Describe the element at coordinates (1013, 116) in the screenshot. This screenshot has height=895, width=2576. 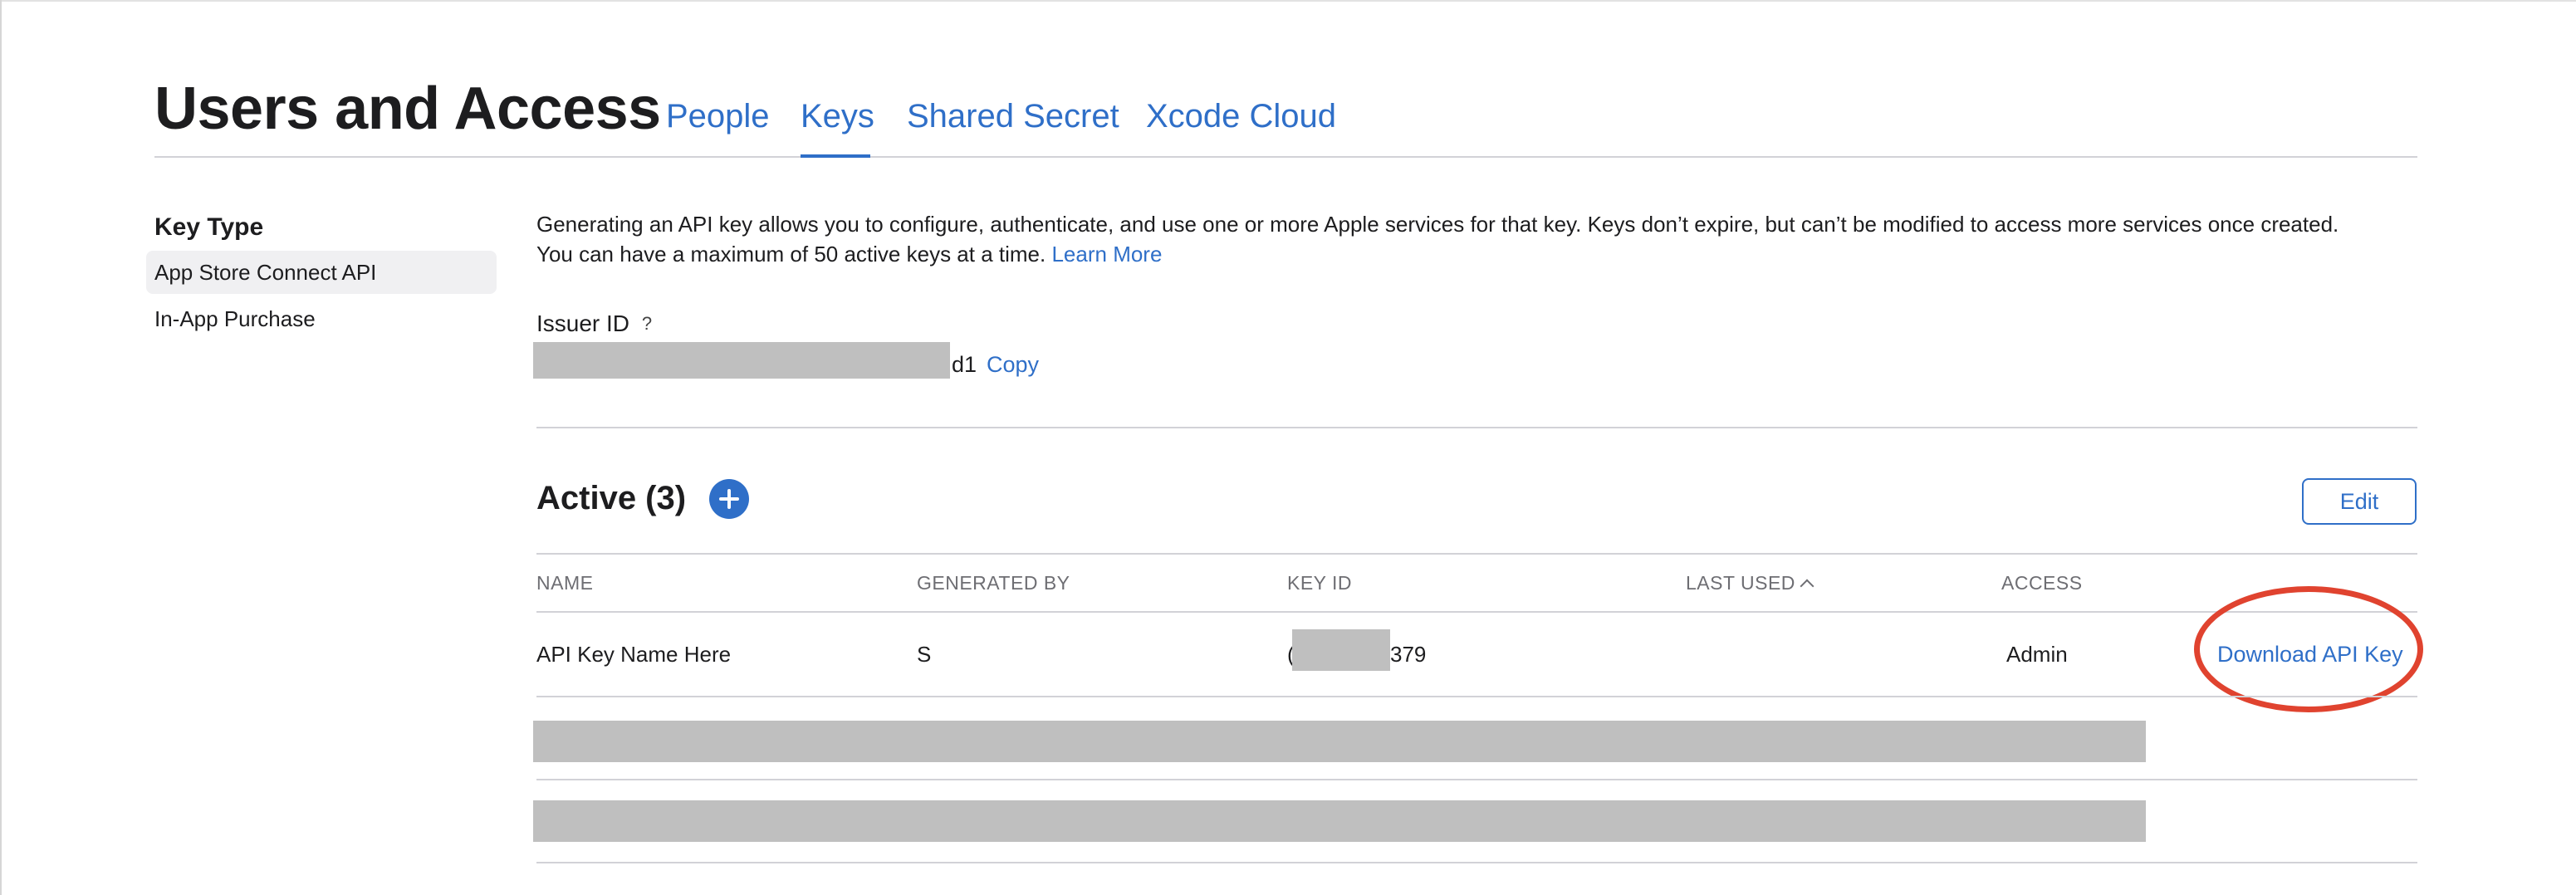
I see `tab-shared-secret: Shared Secret` at that location.